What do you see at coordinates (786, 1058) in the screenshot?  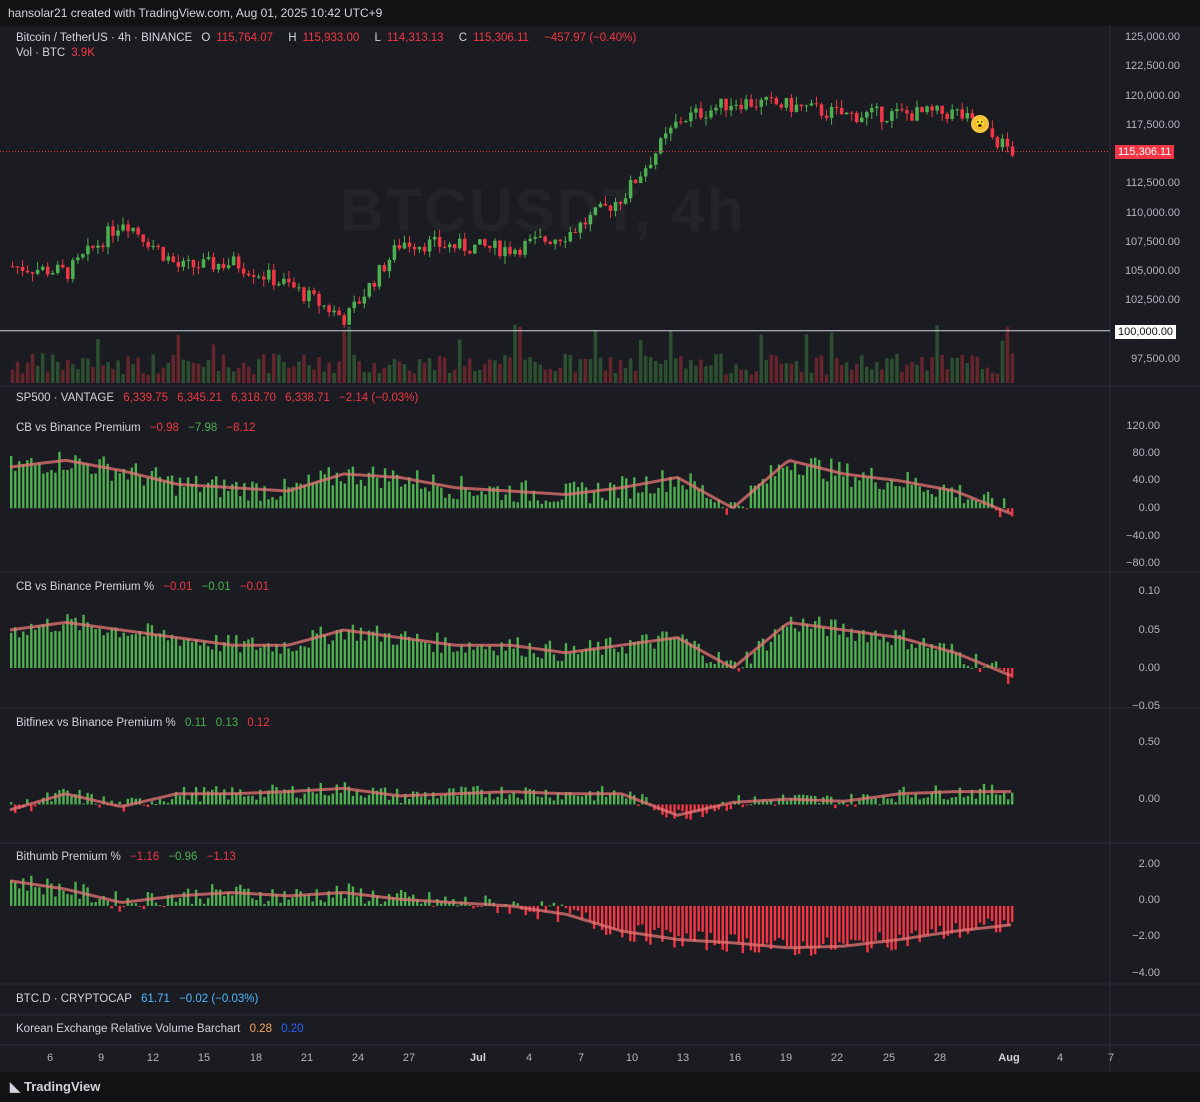 I see `time-tick: 19` at bounding box center [786, 1058].